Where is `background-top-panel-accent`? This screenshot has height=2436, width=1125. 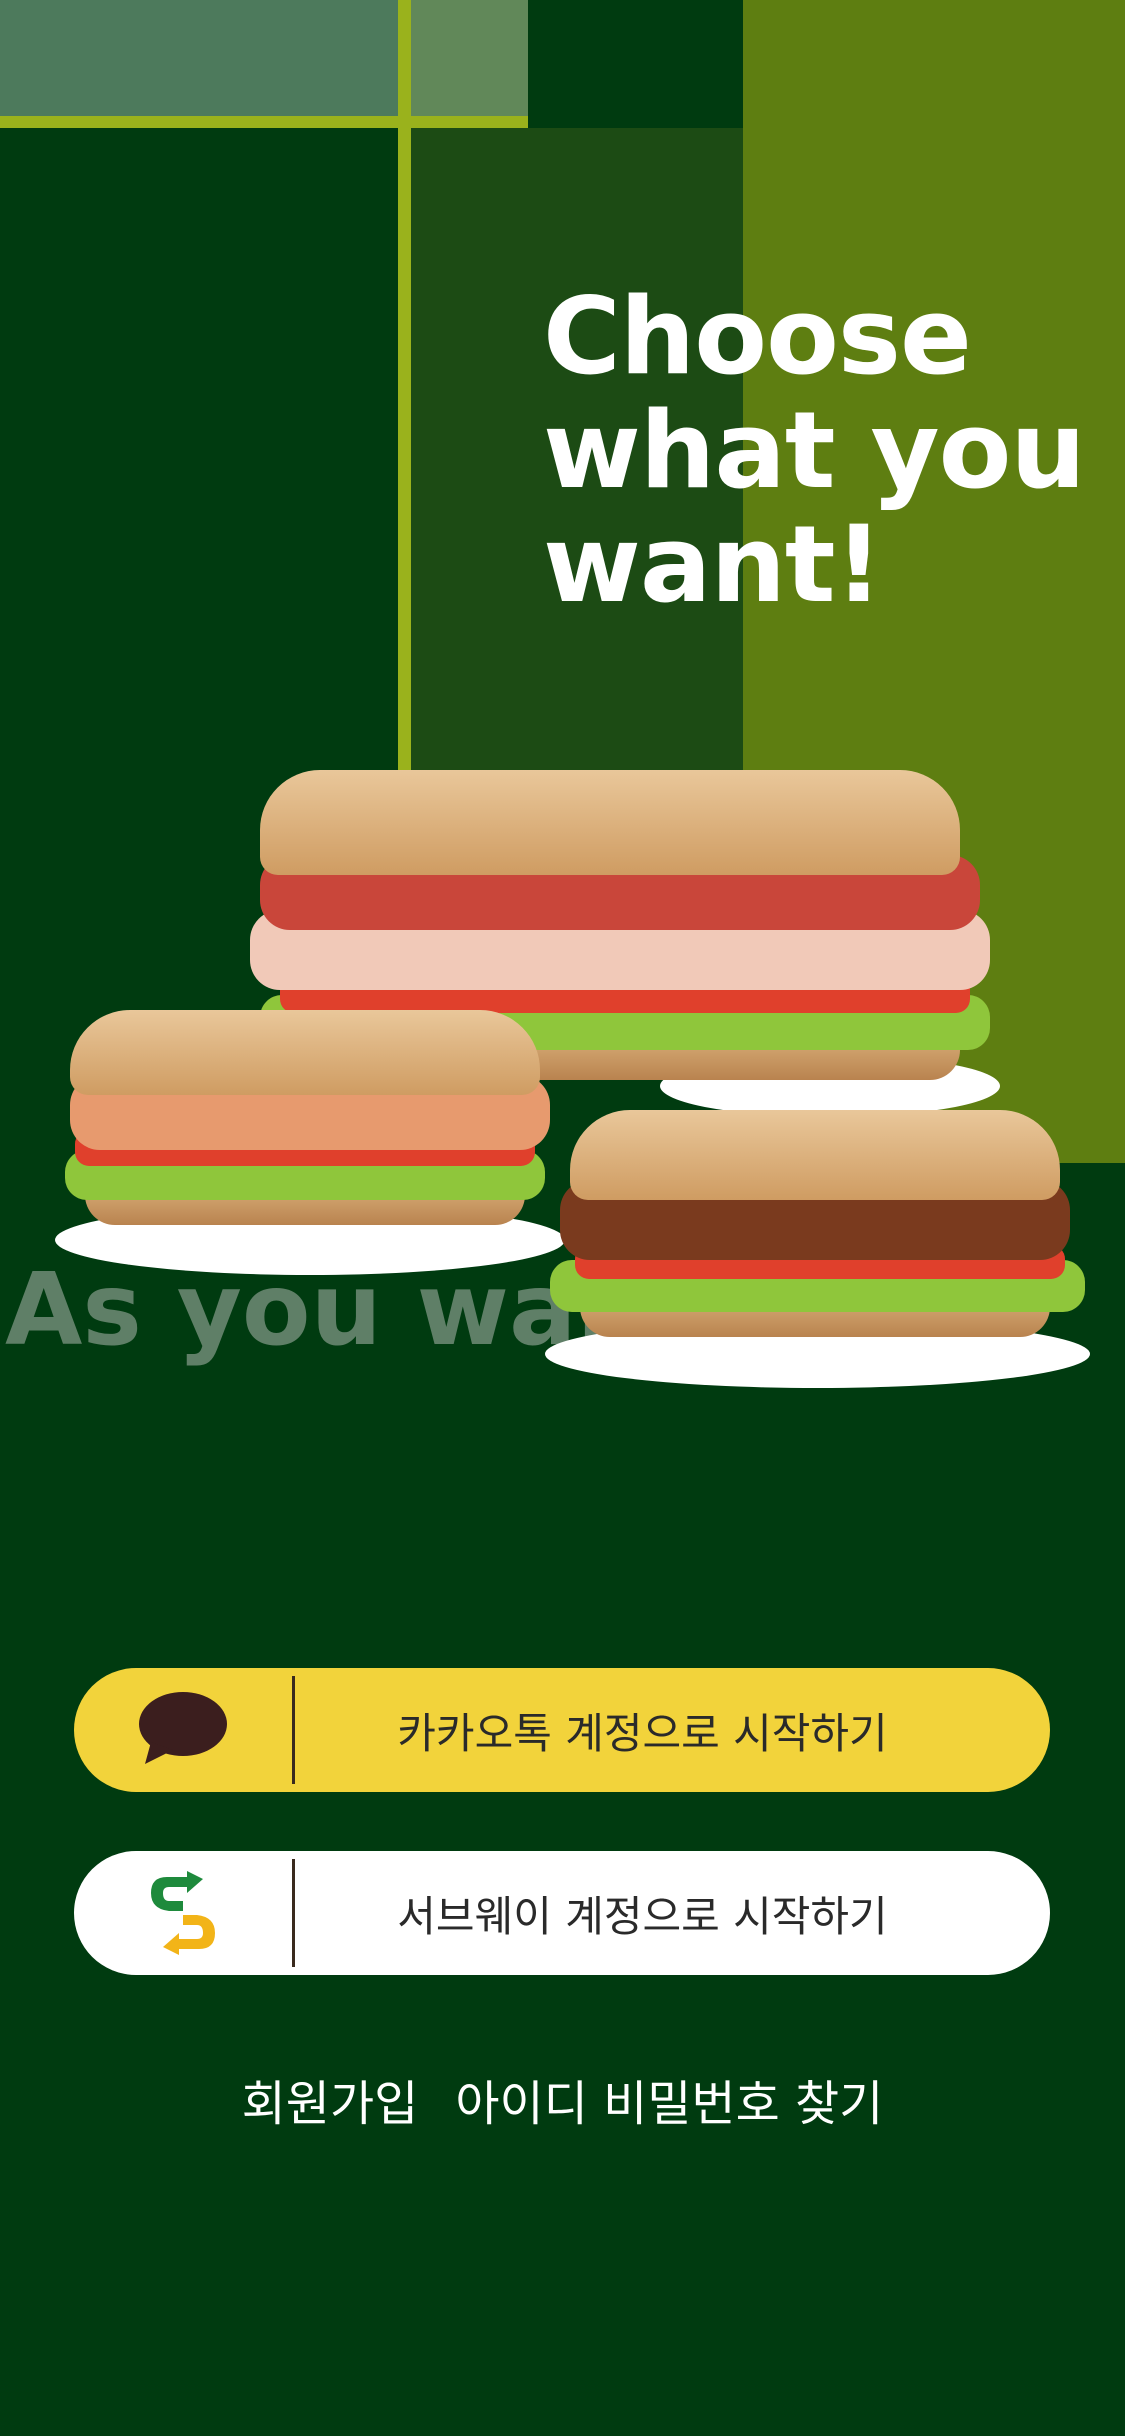
background-top-panel-accent is located at coordinates (469, 58).